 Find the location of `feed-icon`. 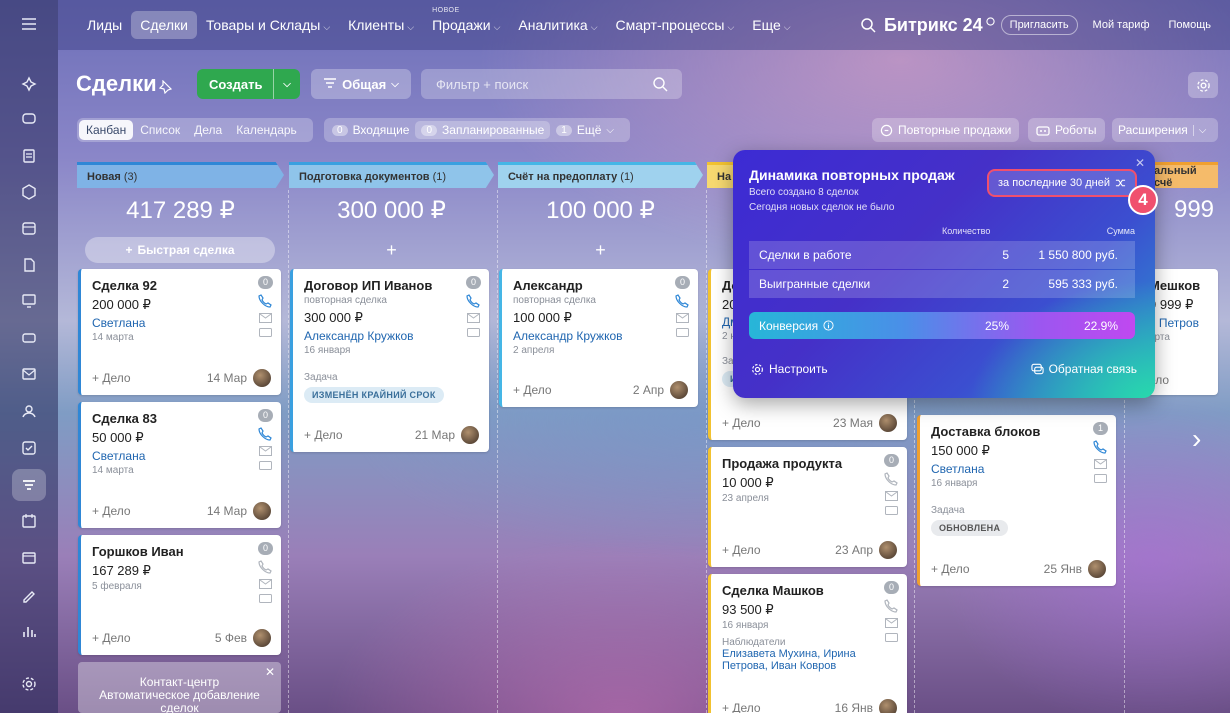

feed-icon is located at coordinates (29, 156).